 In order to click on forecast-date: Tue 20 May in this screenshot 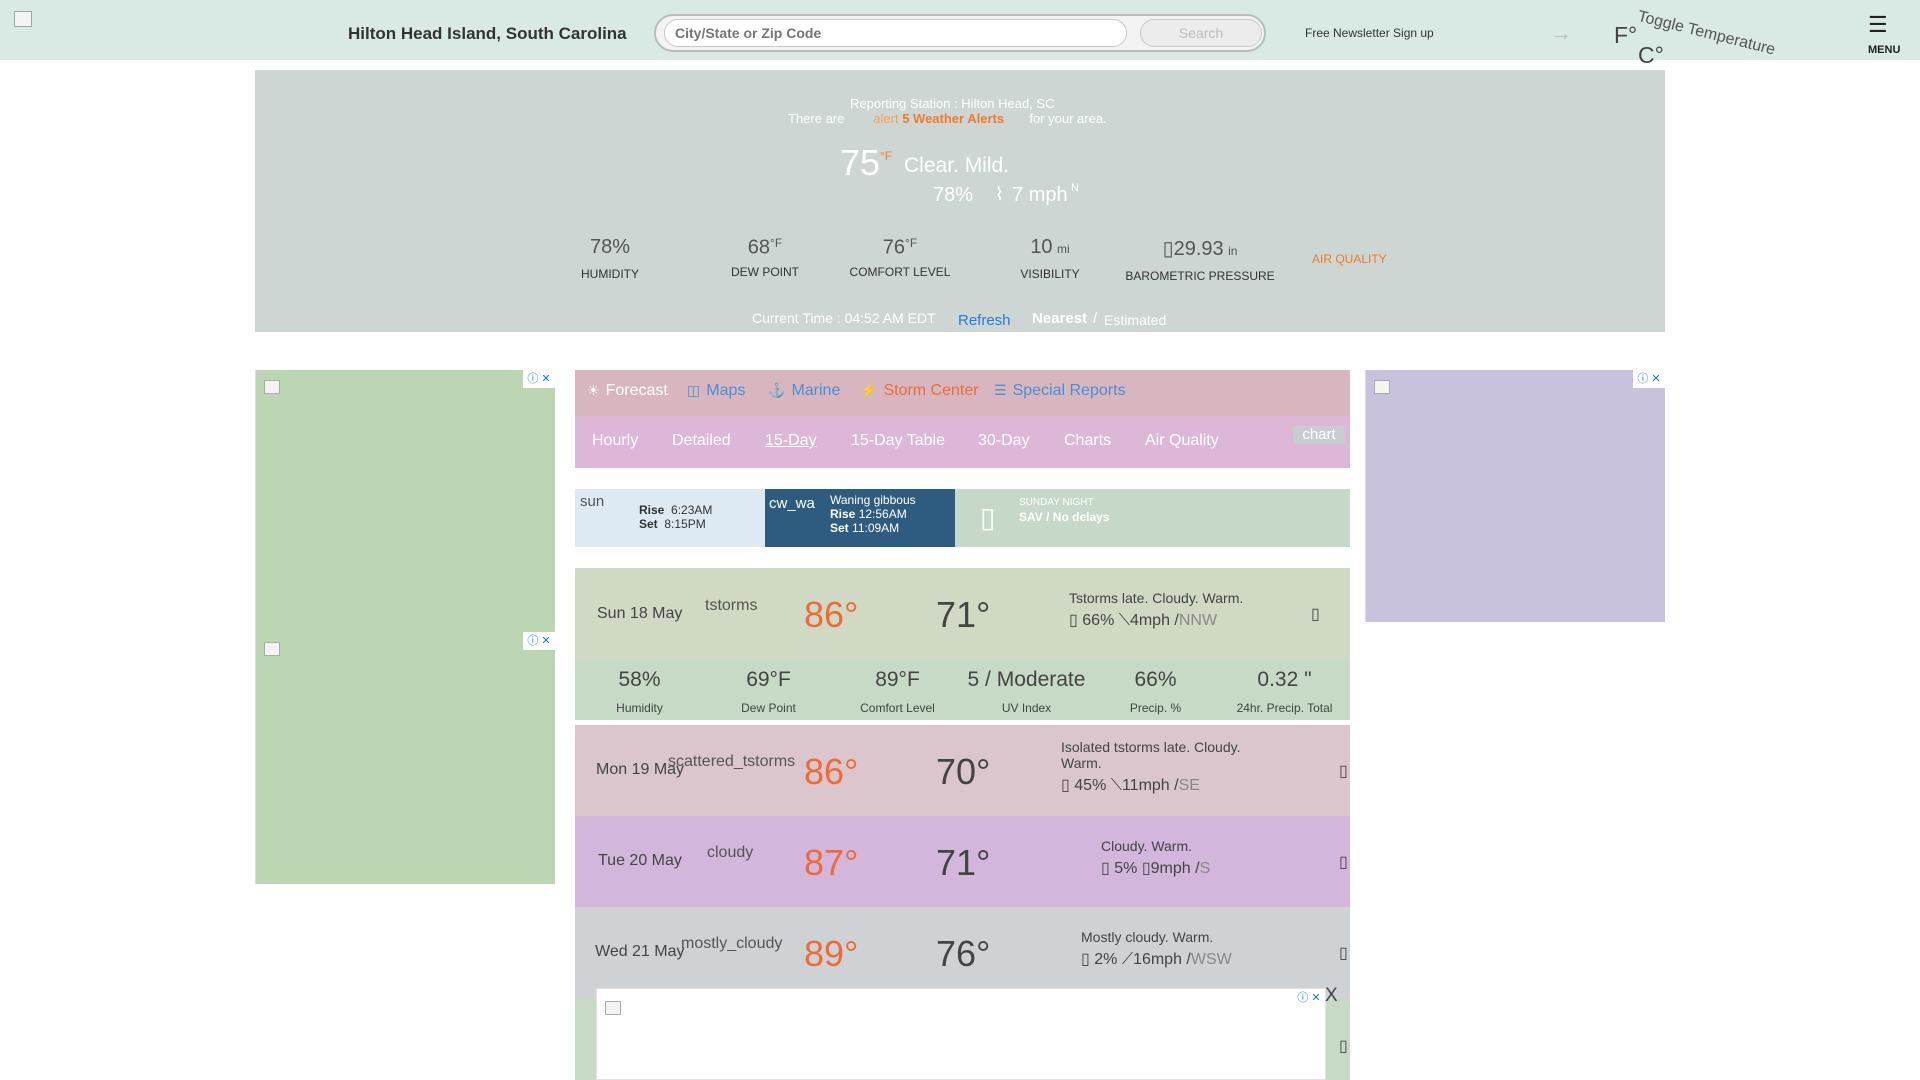, I will do `click(640, 860)`.